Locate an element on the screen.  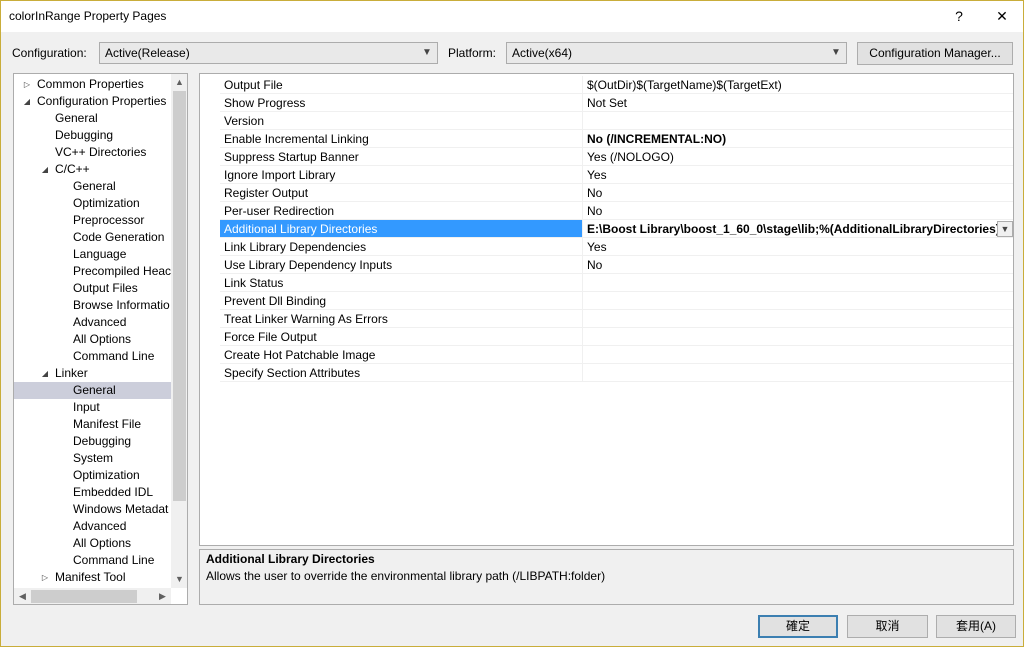
property-row: Per-user Redirection No is located at coordinates (606, 211).